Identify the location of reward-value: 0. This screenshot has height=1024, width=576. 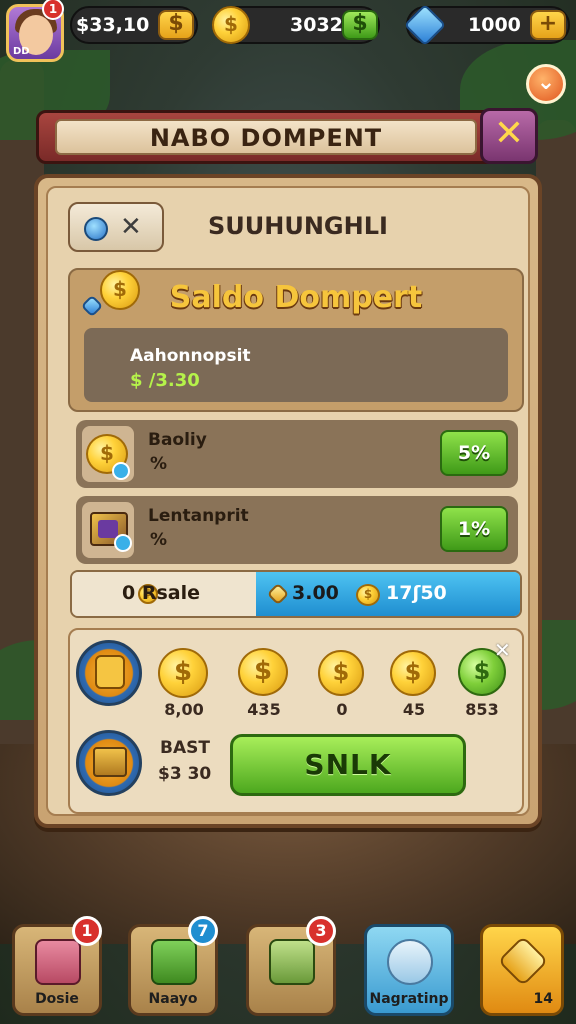
(342, 709).